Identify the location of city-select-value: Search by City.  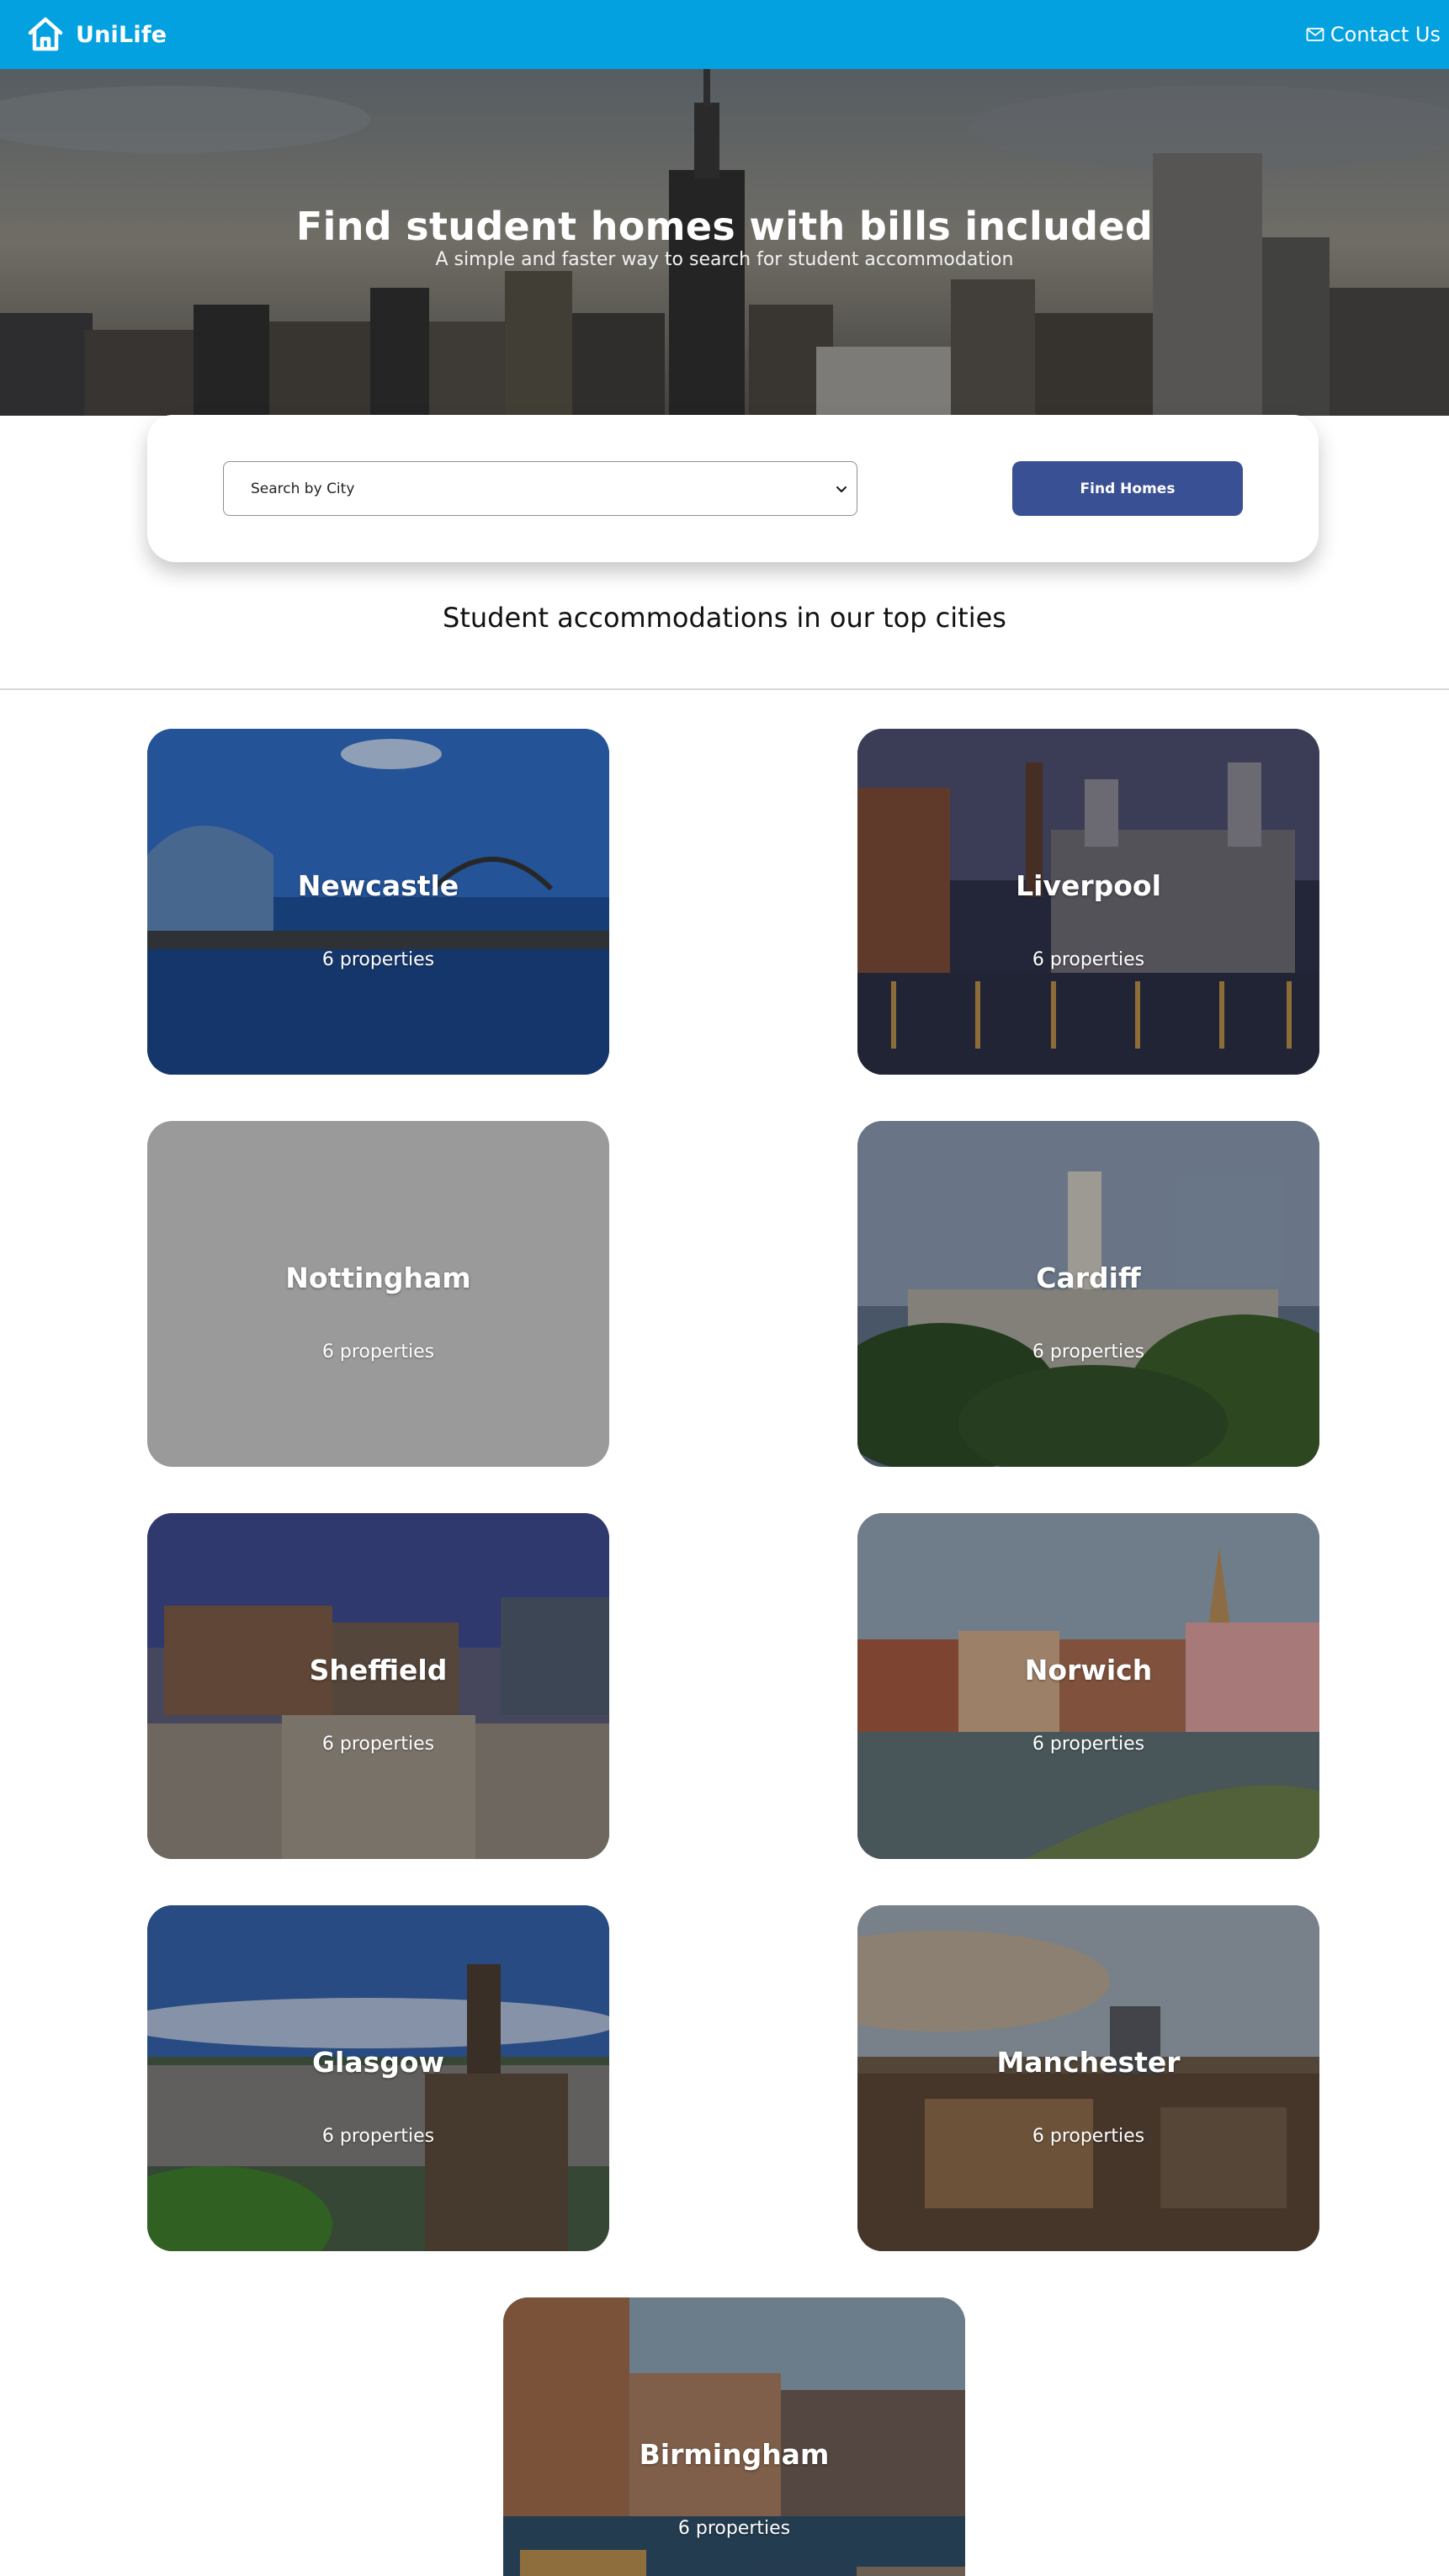
(303, 488).